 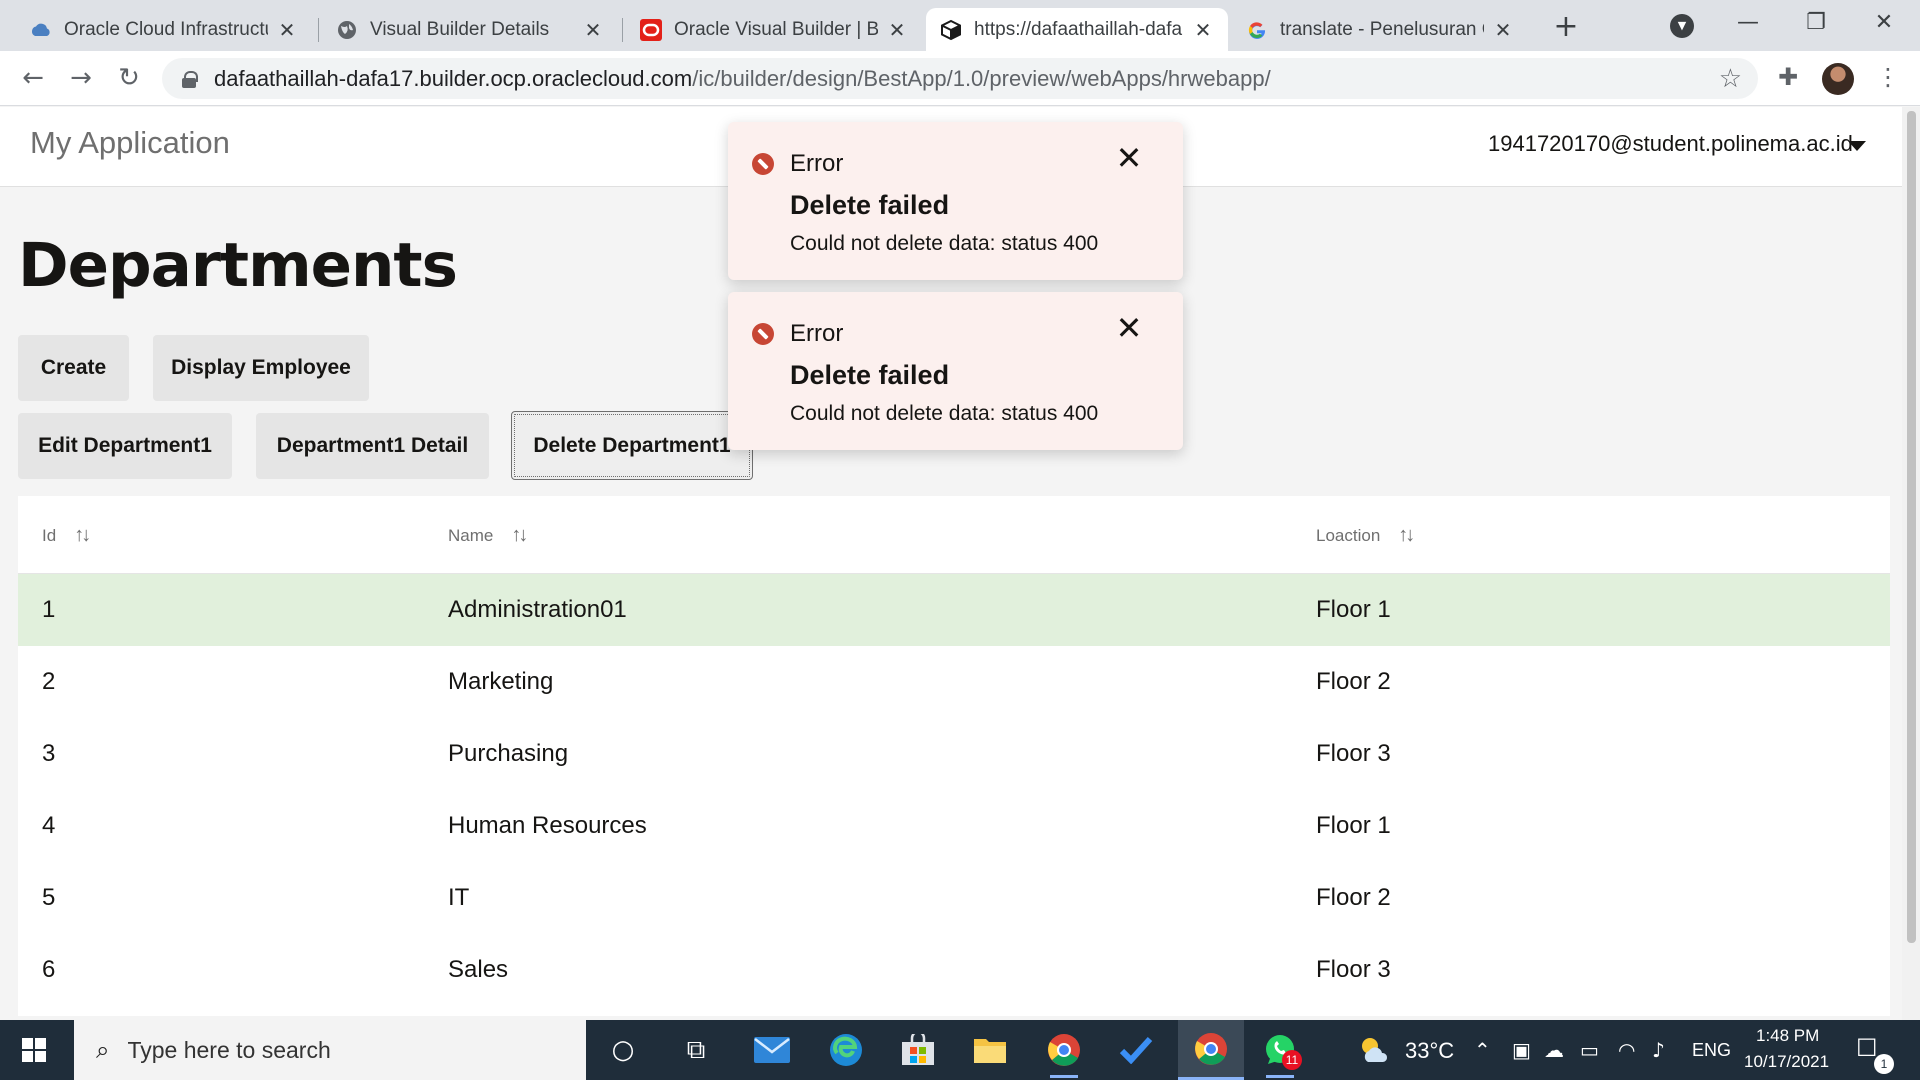 I want to click on clock-time: 1:48 PM, so click(x=1787, y=1036).